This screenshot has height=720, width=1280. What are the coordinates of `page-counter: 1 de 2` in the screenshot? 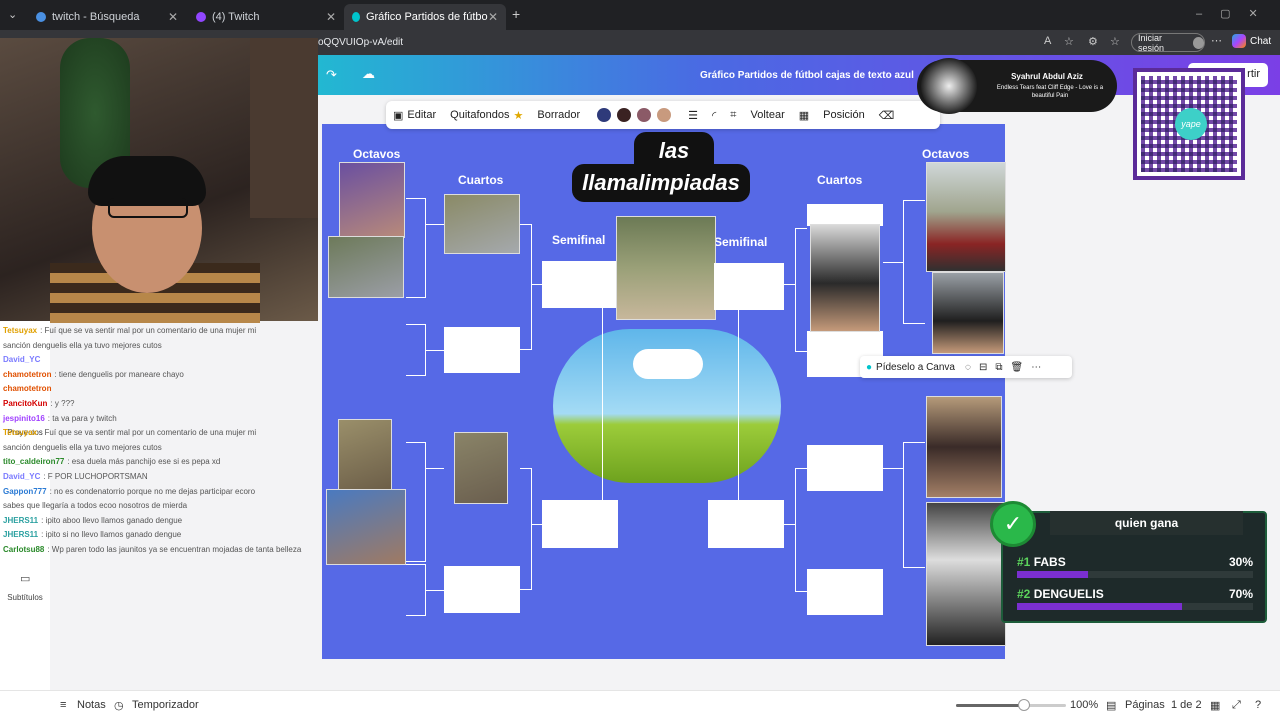 It's located at (1186, 705).